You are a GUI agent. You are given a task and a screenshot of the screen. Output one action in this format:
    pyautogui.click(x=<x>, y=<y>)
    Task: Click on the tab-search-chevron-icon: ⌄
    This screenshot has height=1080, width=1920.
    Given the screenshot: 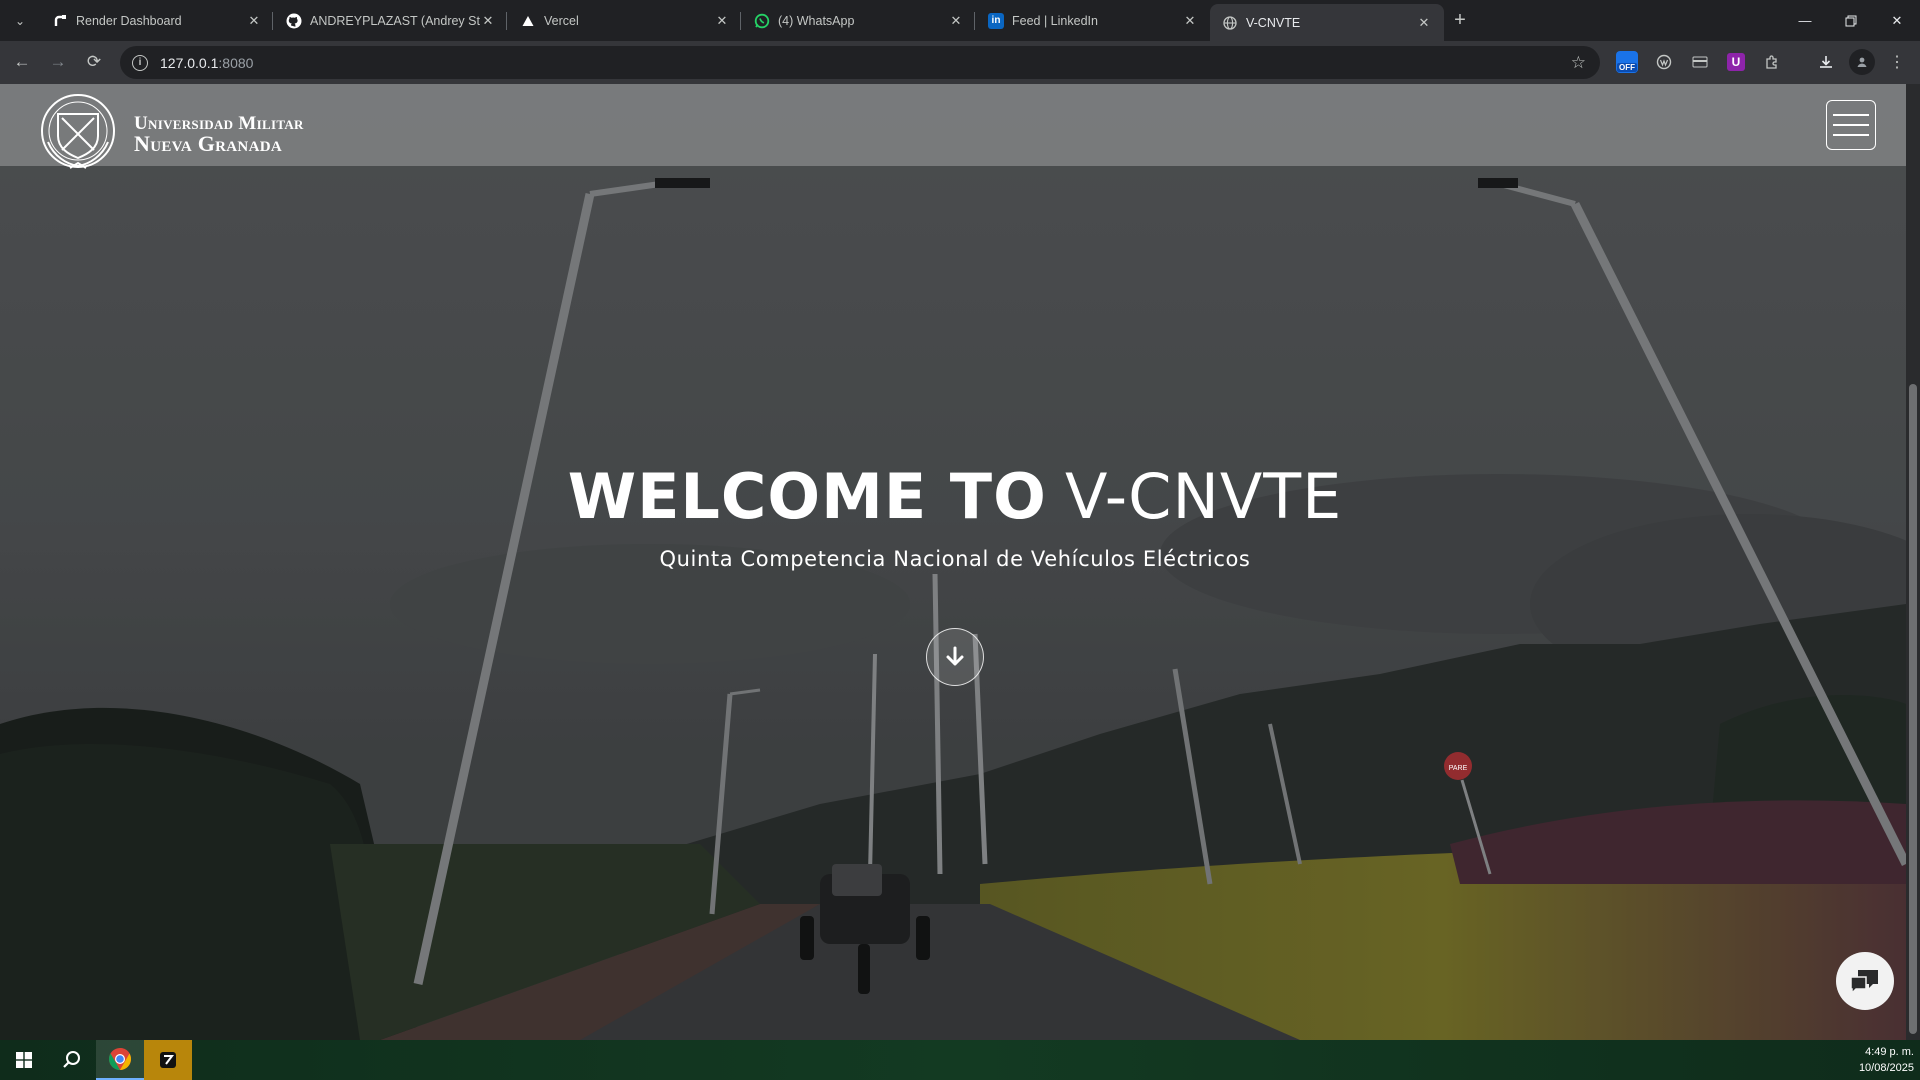 What is the action you would take?
    pyautogui.click(x=20, y=20)
    